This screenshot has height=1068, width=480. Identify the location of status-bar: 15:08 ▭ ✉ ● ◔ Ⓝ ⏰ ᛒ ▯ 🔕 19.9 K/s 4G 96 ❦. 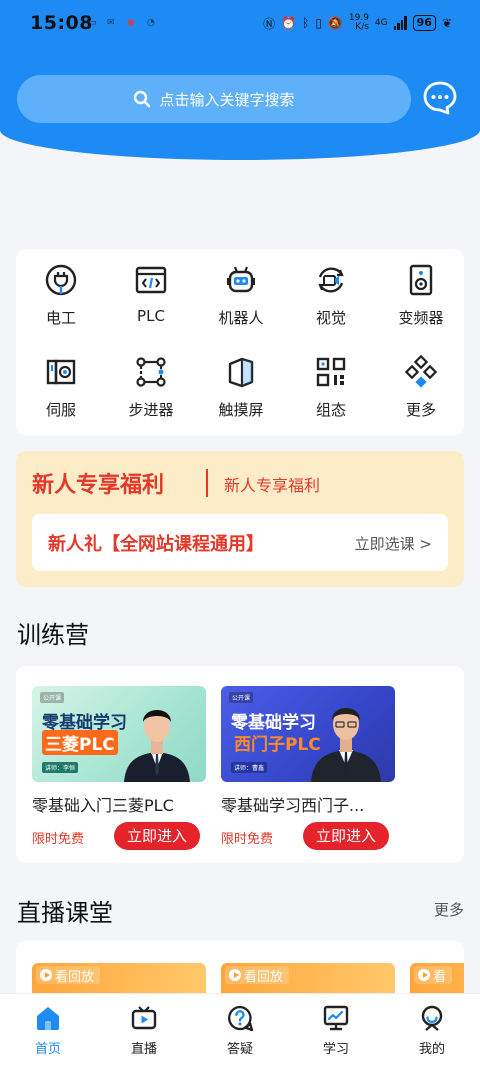
(240, 25).